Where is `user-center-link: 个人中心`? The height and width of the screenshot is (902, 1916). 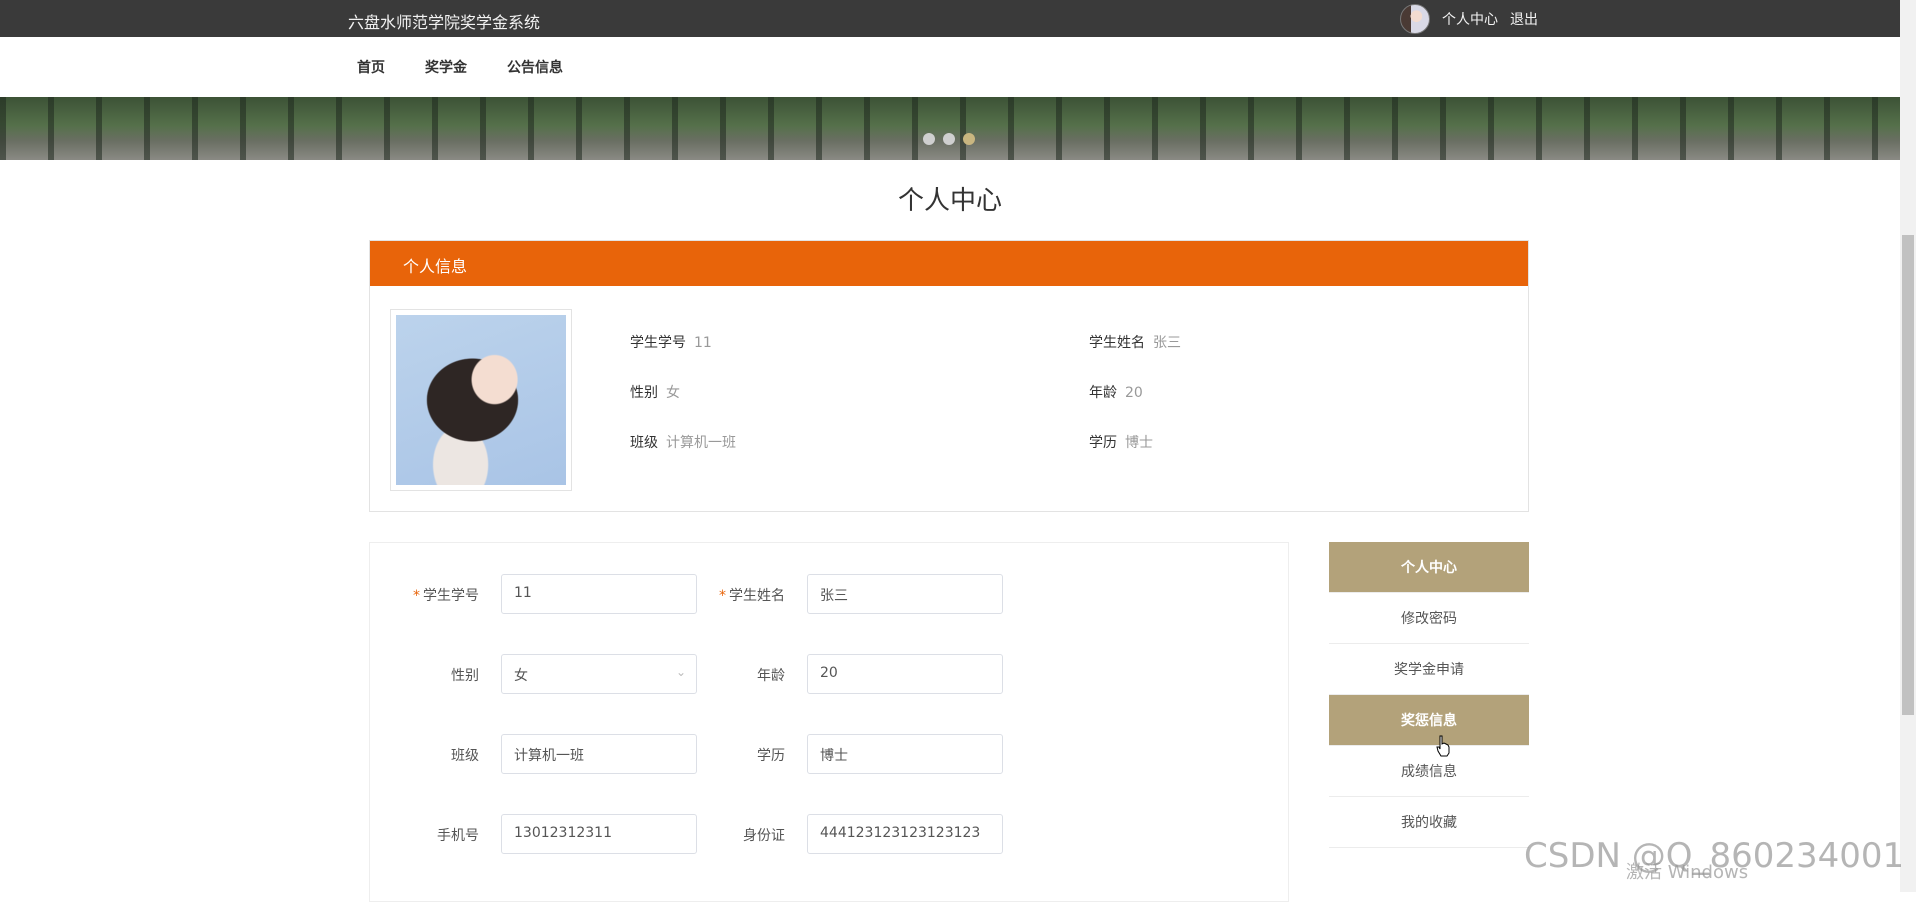 user-center-link: 个人中心 is located at coordinates (1470, 19).